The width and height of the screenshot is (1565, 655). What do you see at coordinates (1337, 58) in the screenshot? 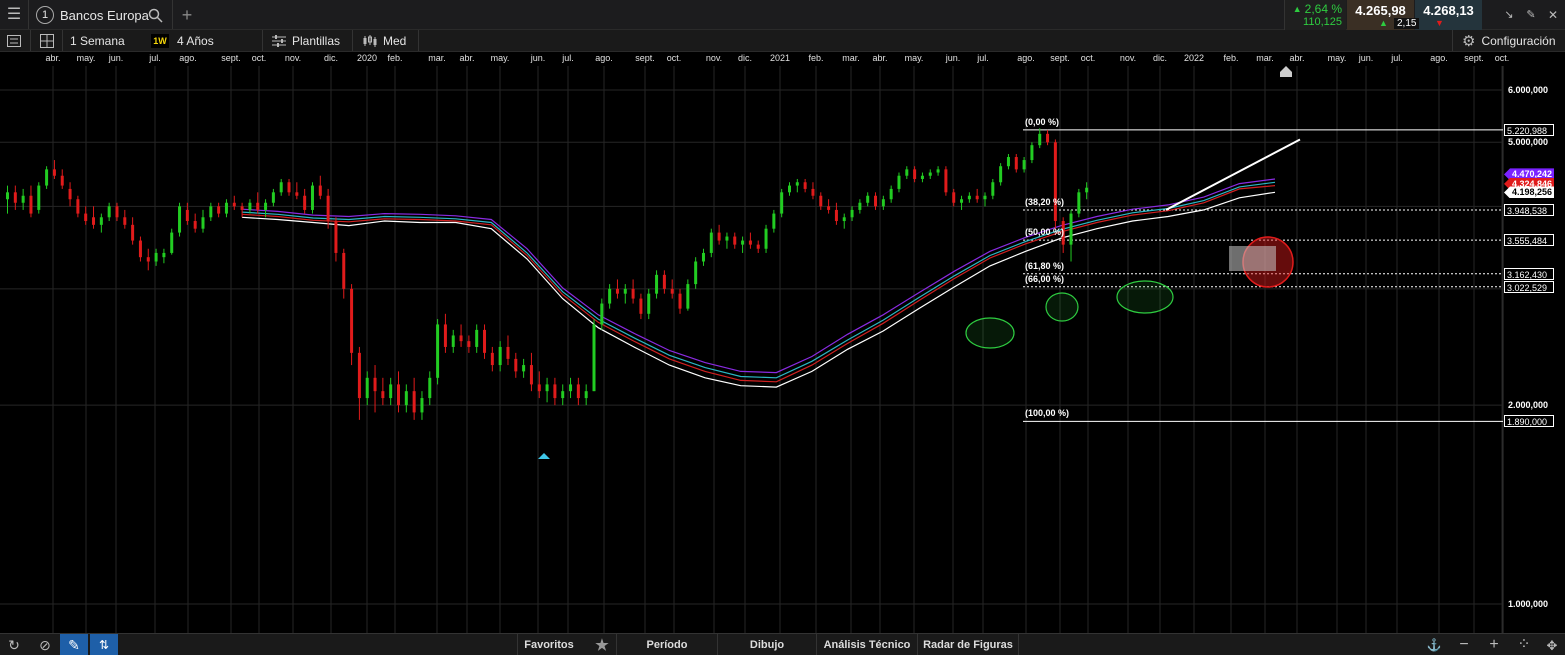
I see `month-label: may.` at bounding box center [1337, 58].